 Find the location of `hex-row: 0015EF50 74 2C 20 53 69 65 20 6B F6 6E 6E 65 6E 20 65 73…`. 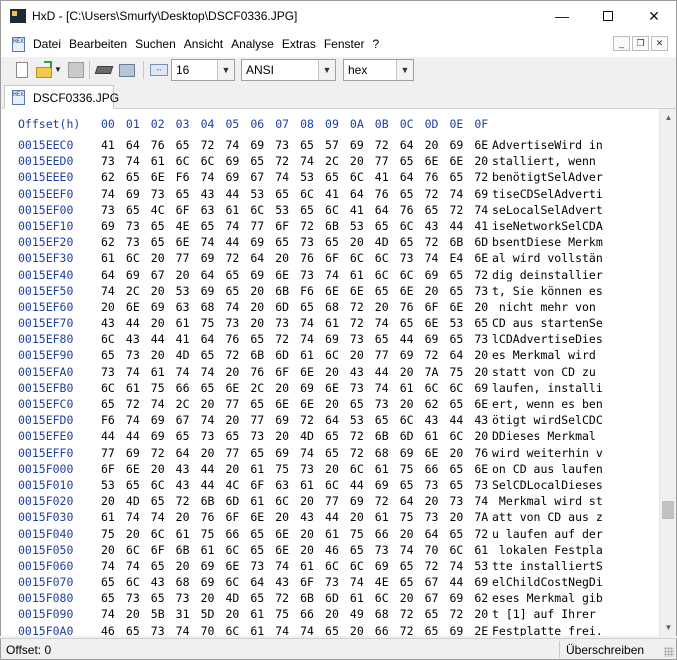

hex-row: 0015EF50 74 2C 20 53 69 65 20 6B F6 6E 6E 65 6E 20 65 73… is located at coordinates (328, 291).